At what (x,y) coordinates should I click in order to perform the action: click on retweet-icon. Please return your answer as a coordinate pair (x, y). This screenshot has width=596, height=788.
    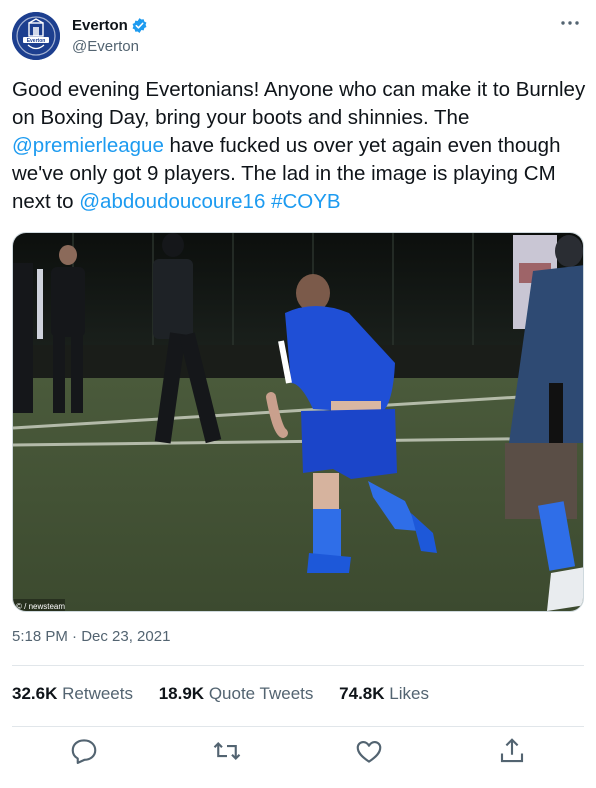
    Looking at the image, I should click on (227, 751).